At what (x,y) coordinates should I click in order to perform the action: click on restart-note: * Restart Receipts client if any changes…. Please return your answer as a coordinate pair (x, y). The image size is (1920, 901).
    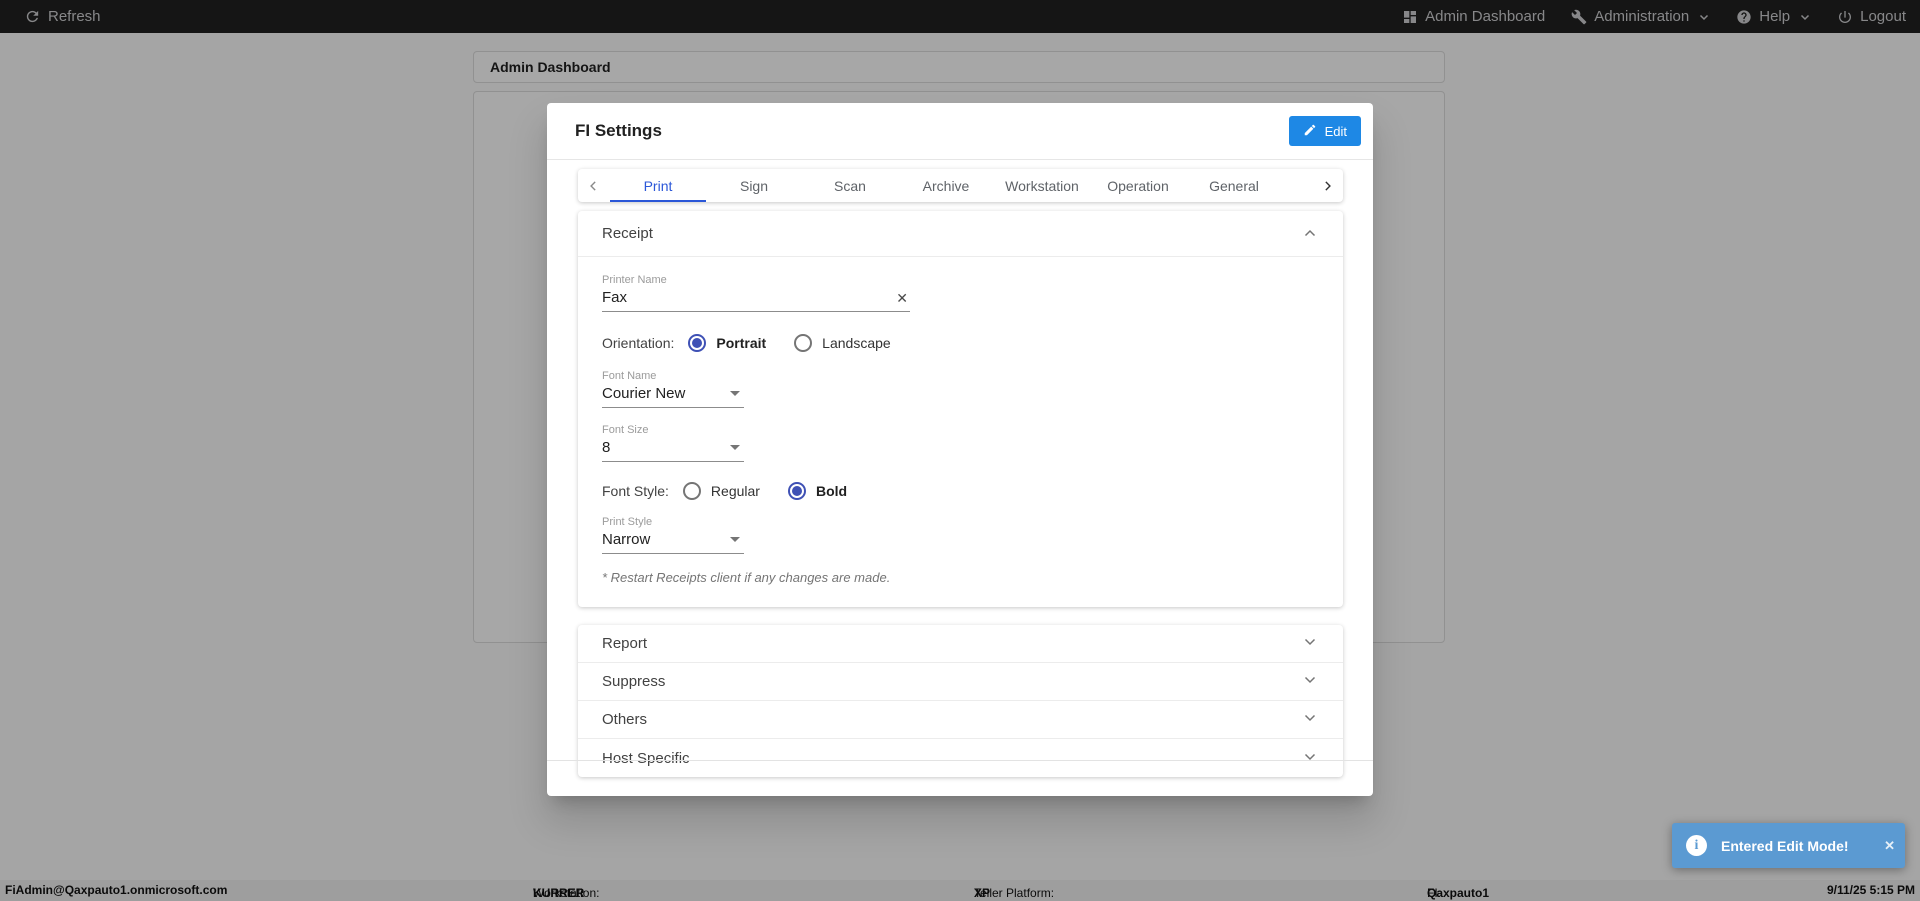
    Looking at the image, I should click on (746, 577).